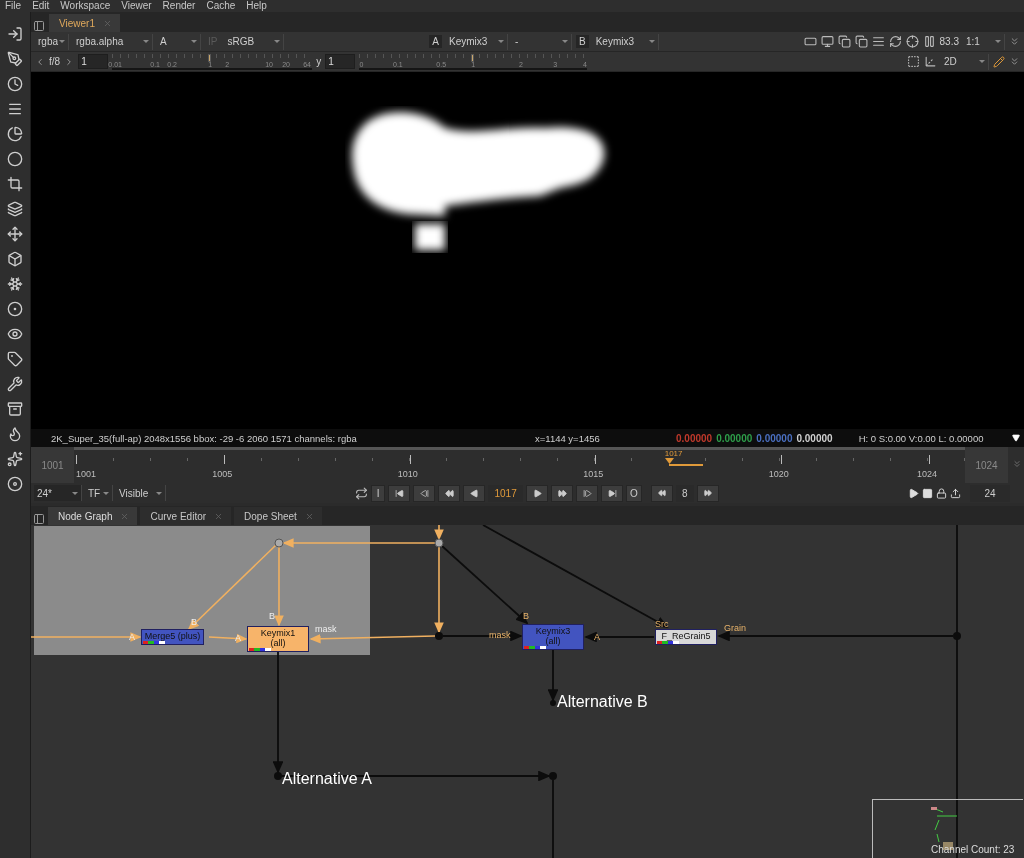 This screenshot has width=1024, height=858. What do you see at coordinates (15, 209) in the screenshot?
I see `layers-icon` at bounding box center [15, 209].